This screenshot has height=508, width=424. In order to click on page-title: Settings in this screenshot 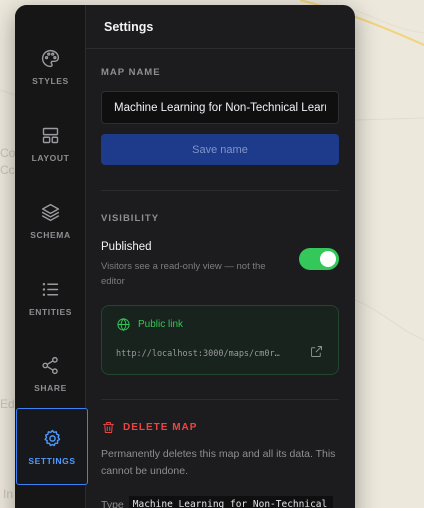, I will do `click(129, 26)`.